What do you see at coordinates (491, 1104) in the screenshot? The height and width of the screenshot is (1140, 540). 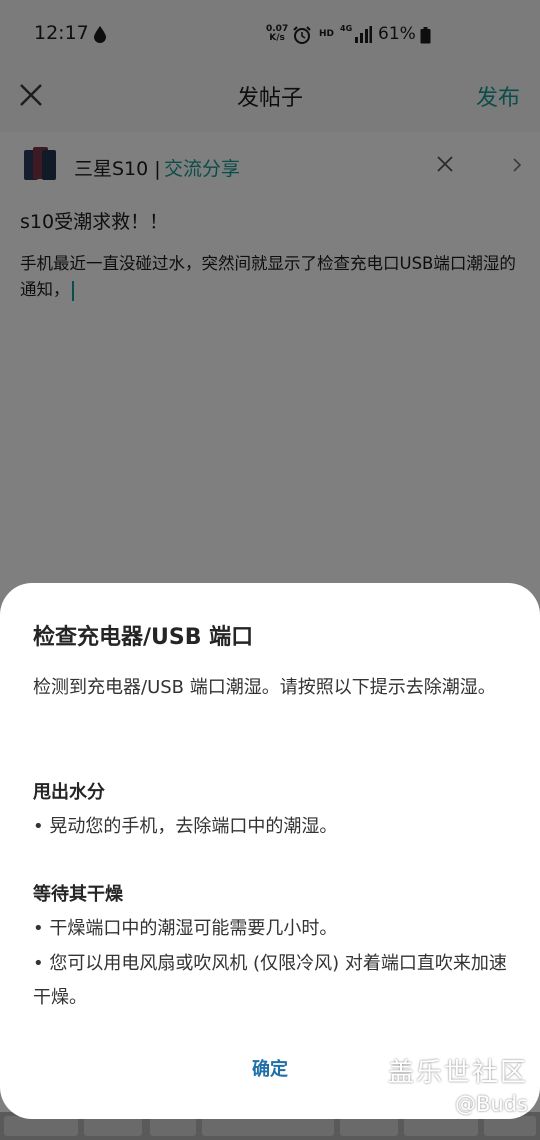 I see `watermark-user: @Buds` at bounding box center [491, 1104].